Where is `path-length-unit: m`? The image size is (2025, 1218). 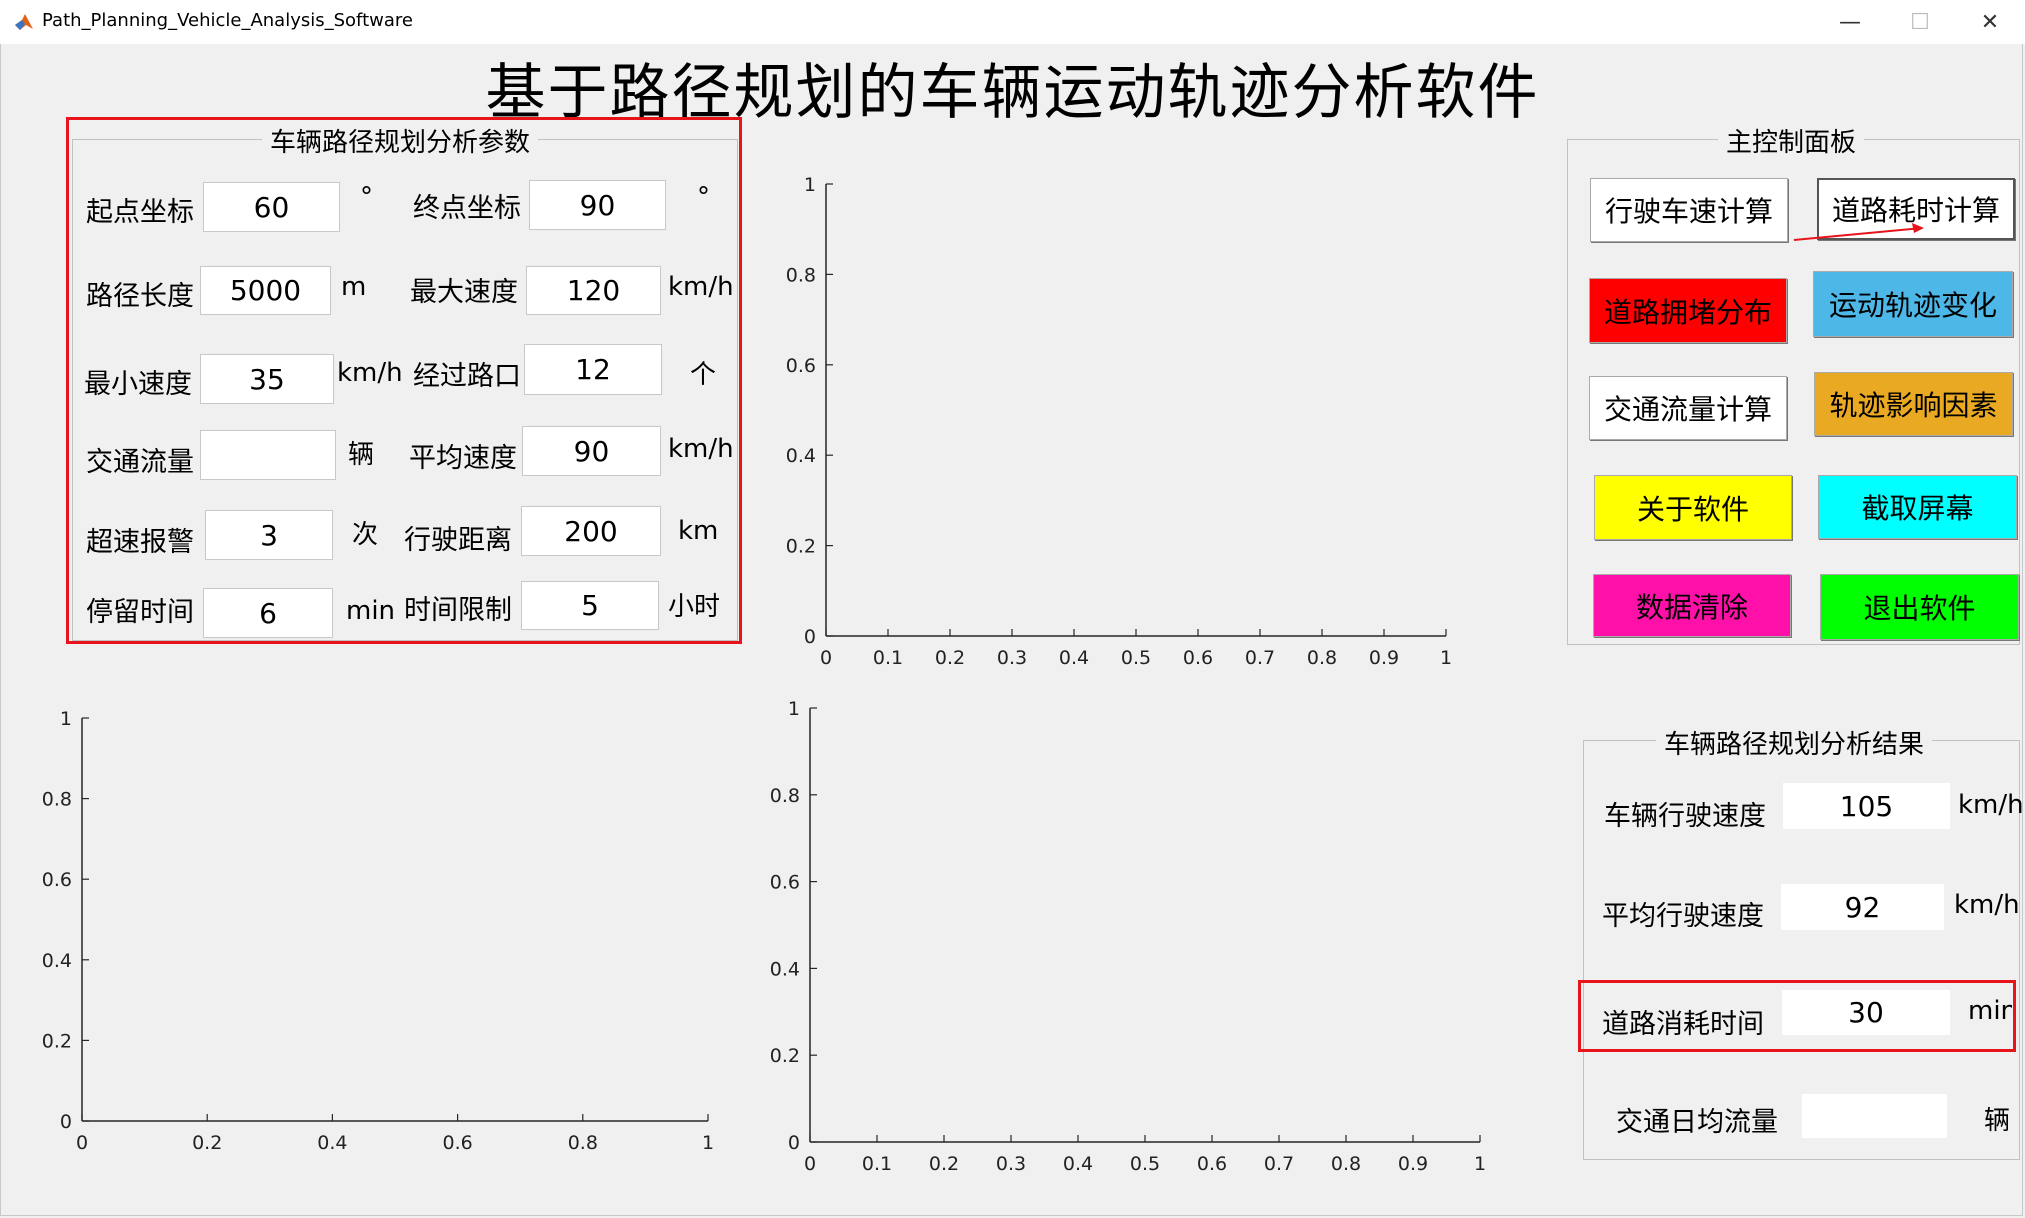
path-length-unit: m is located at coordinates (354, 287).